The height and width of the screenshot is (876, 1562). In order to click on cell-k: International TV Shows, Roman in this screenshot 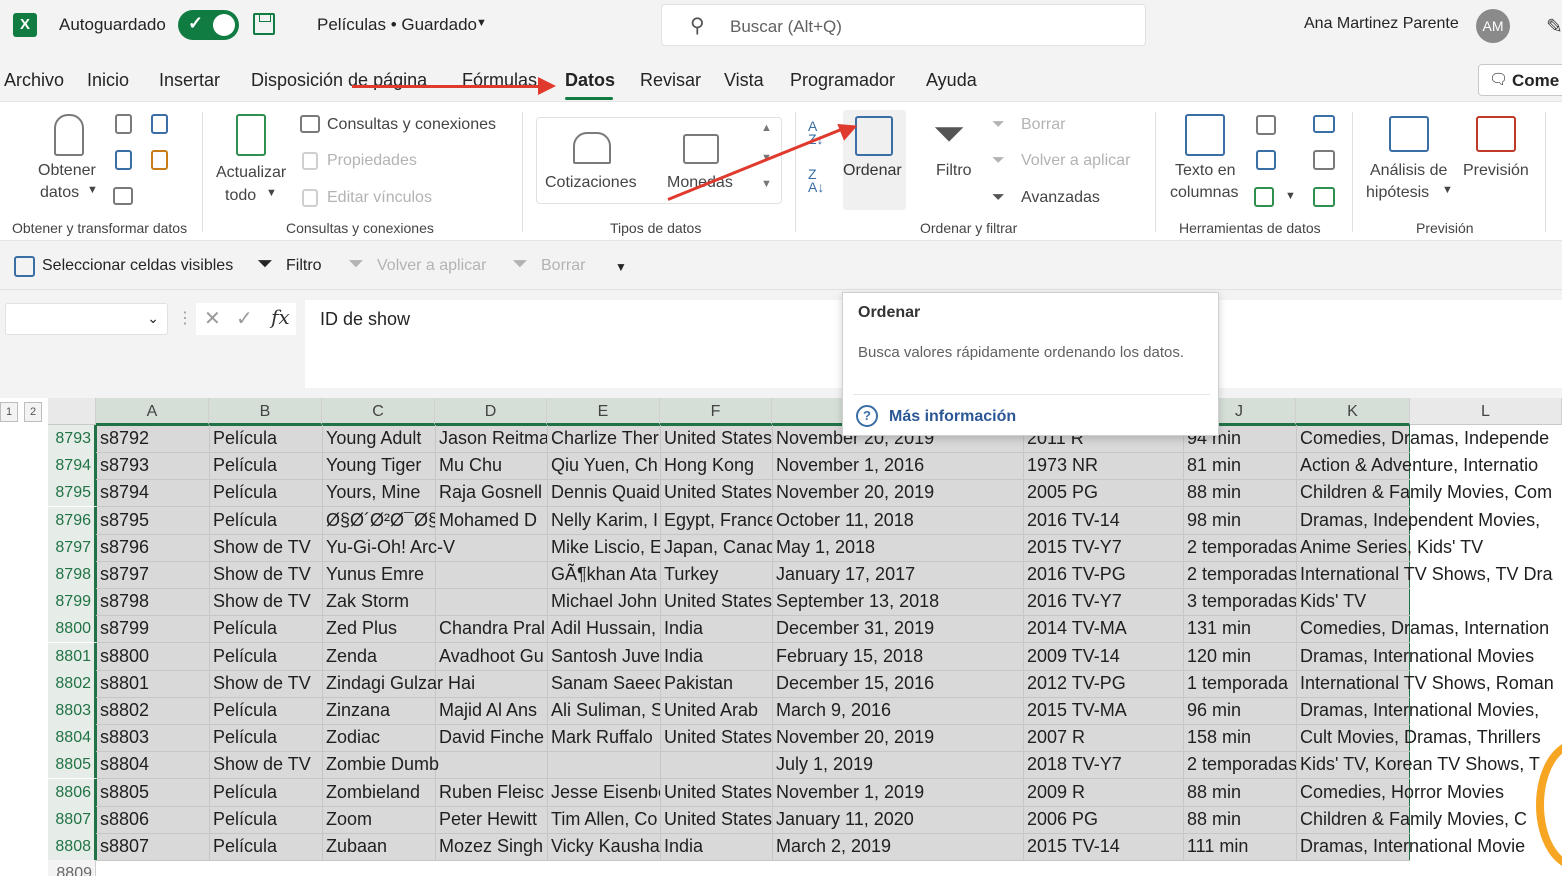, I will do `click(1429, 683)`.